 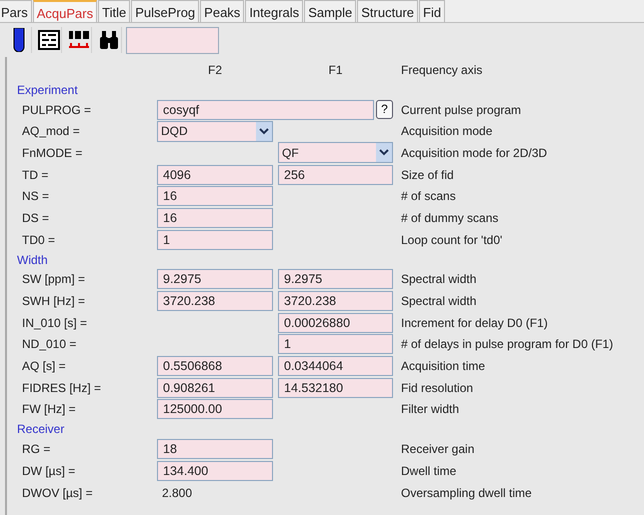 I want to click on parameter-label: PULPROG =, so click(x=56, y=110).